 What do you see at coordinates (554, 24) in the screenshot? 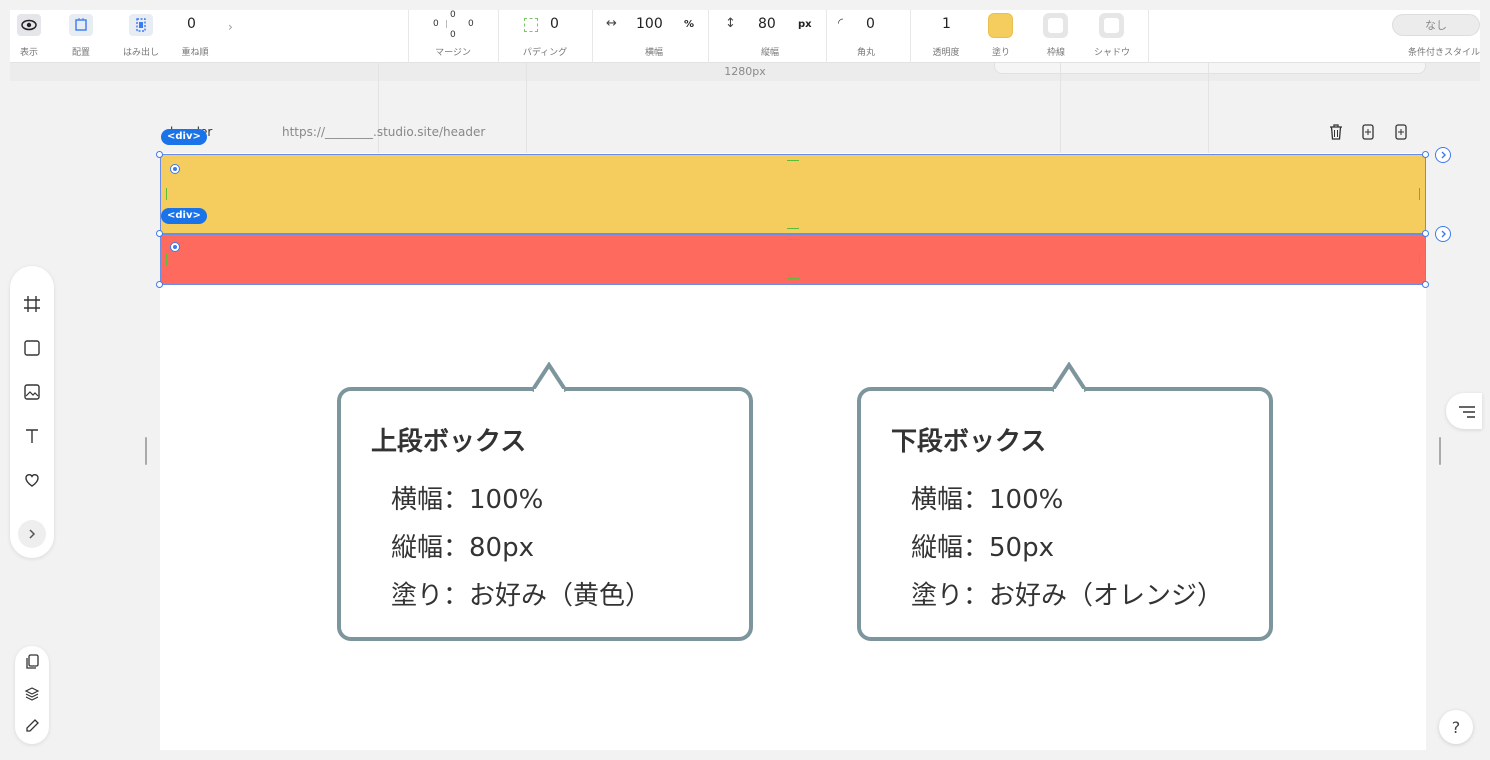
I see `padding-value: 0` at bounding box center [554, 24].